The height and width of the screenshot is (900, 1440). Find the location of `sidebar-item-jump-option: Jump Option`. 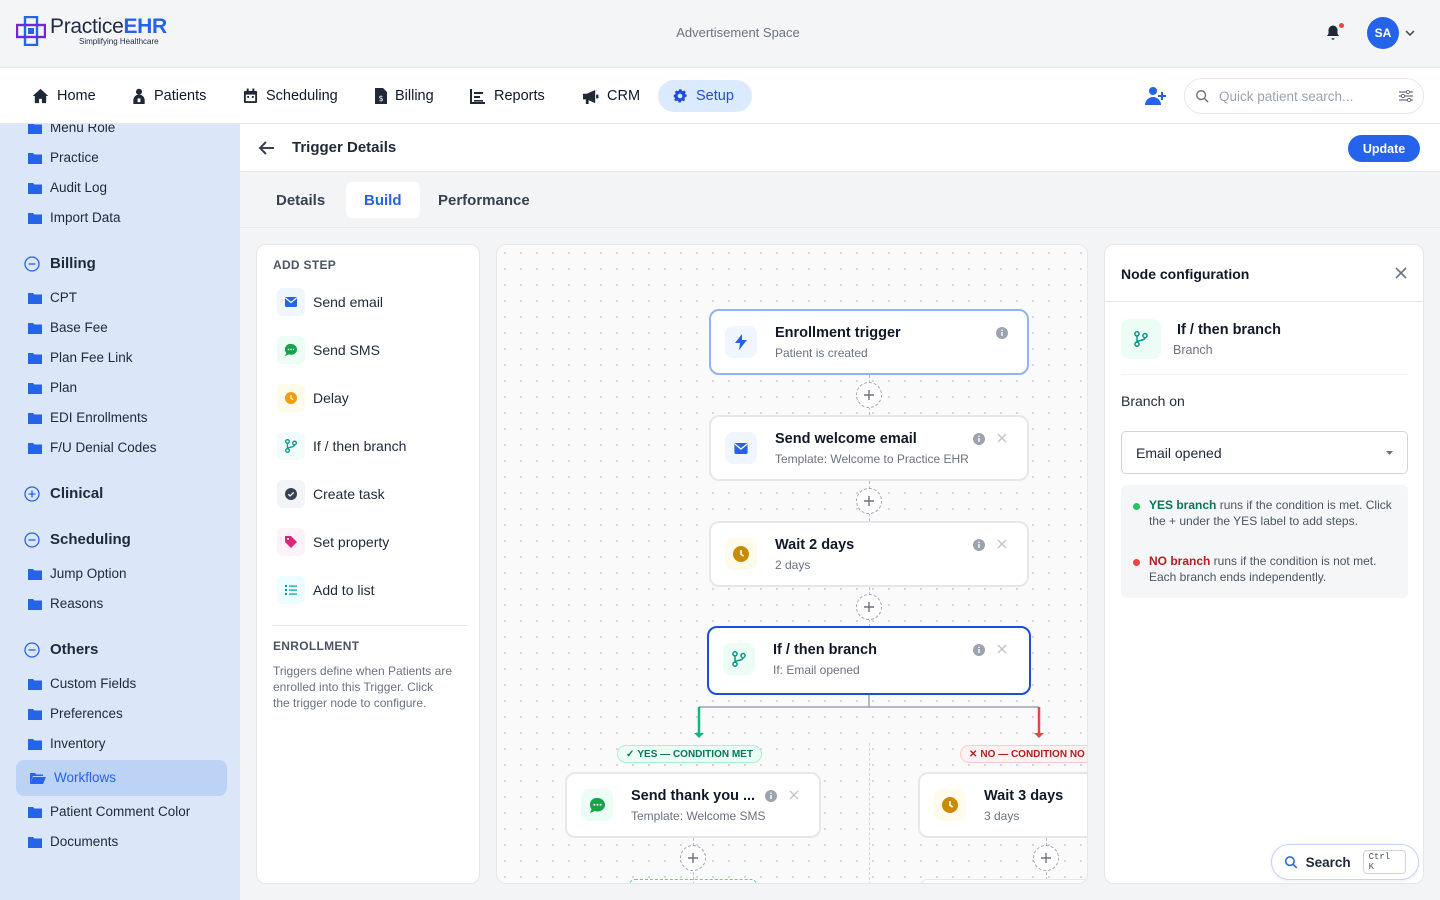

sidebar-item-jump-option: Jump Option is located at coordinates (77, 573).